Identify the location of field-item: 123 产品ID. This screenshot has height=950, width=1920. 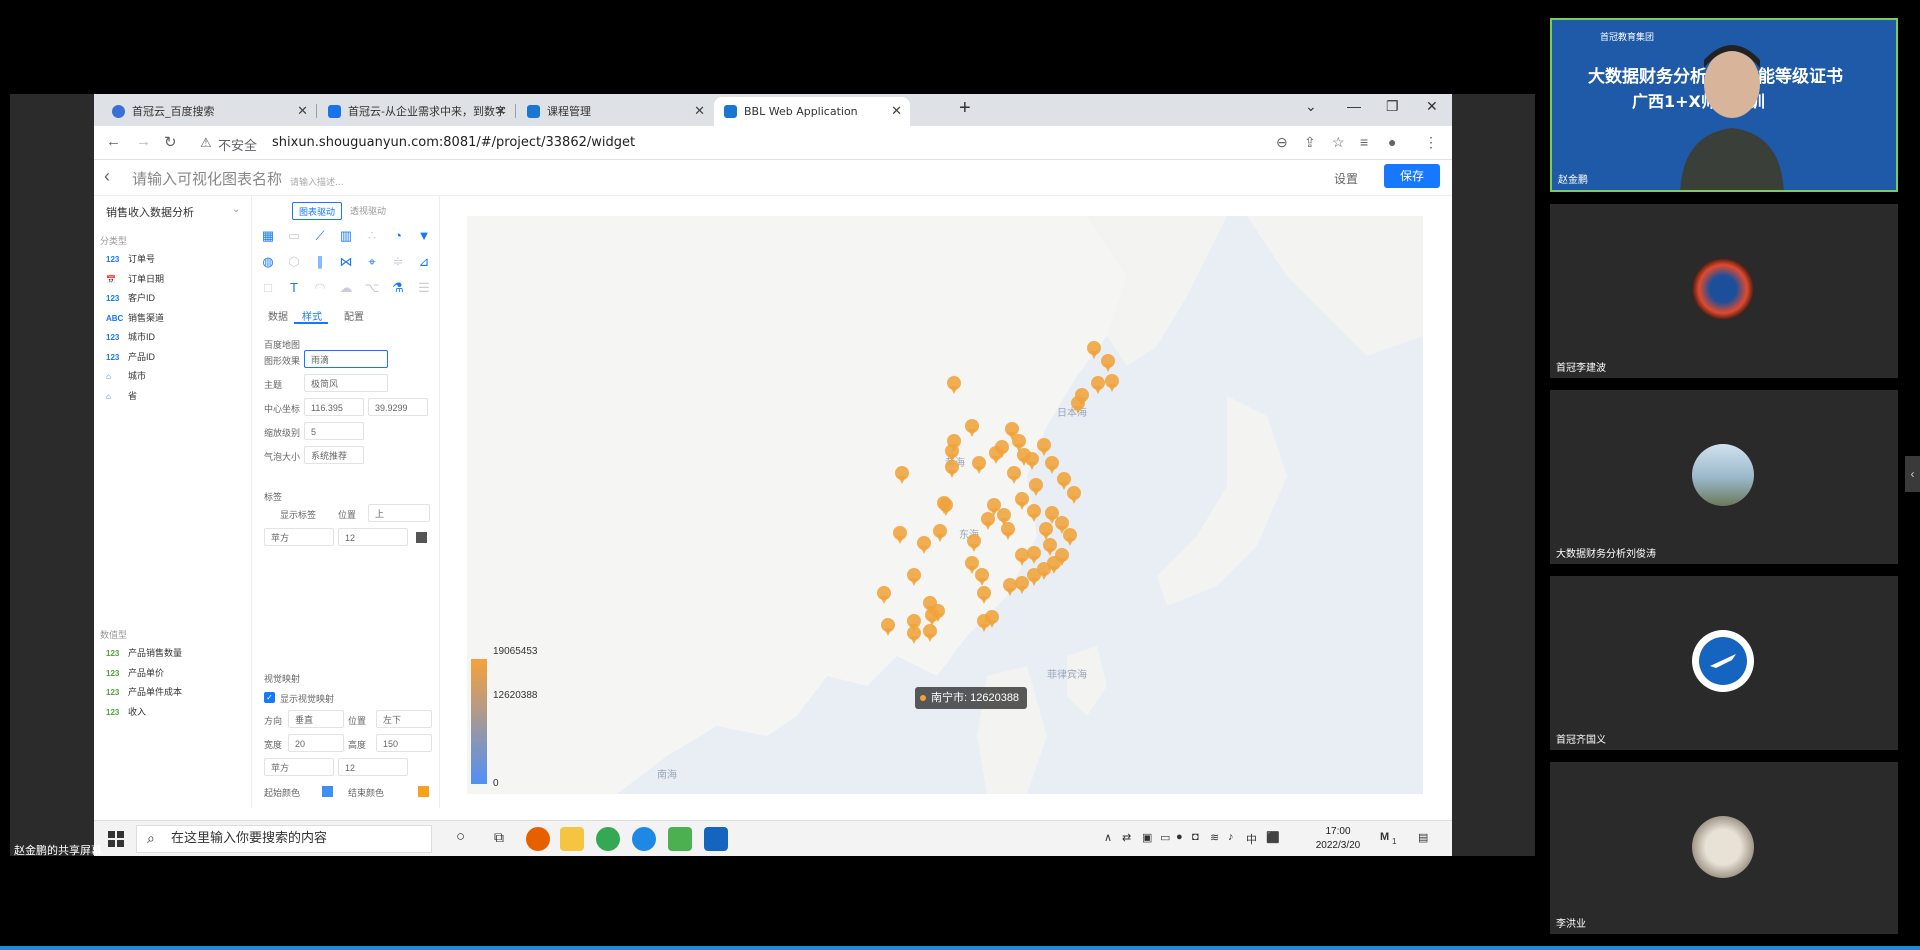
(130, 356).